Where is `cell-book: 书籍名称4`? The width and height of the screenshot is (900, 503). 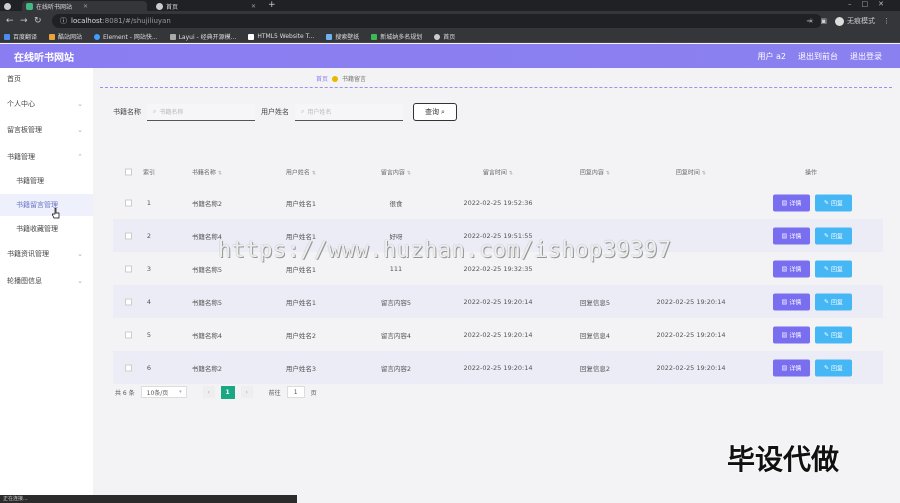
cell-book: 书籍名称4 is located at coordinates (207, 335).